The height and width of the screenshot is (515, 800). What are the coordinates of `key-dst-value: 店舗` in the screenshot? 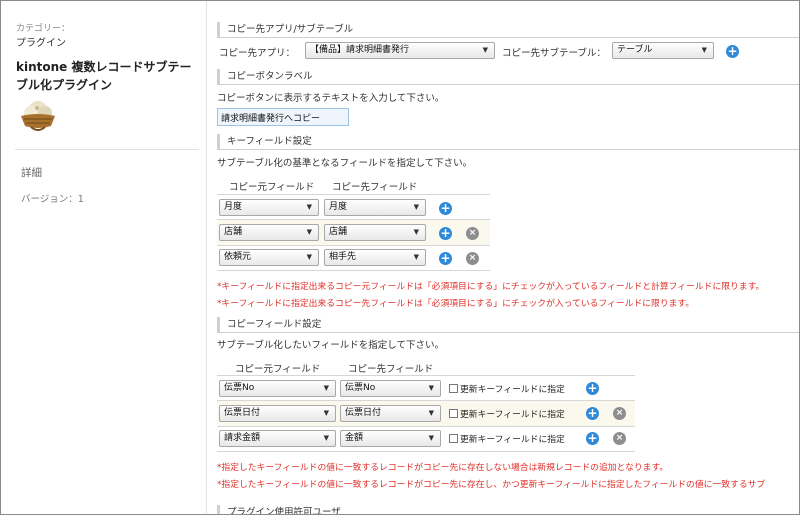 It's located at (338, 232).